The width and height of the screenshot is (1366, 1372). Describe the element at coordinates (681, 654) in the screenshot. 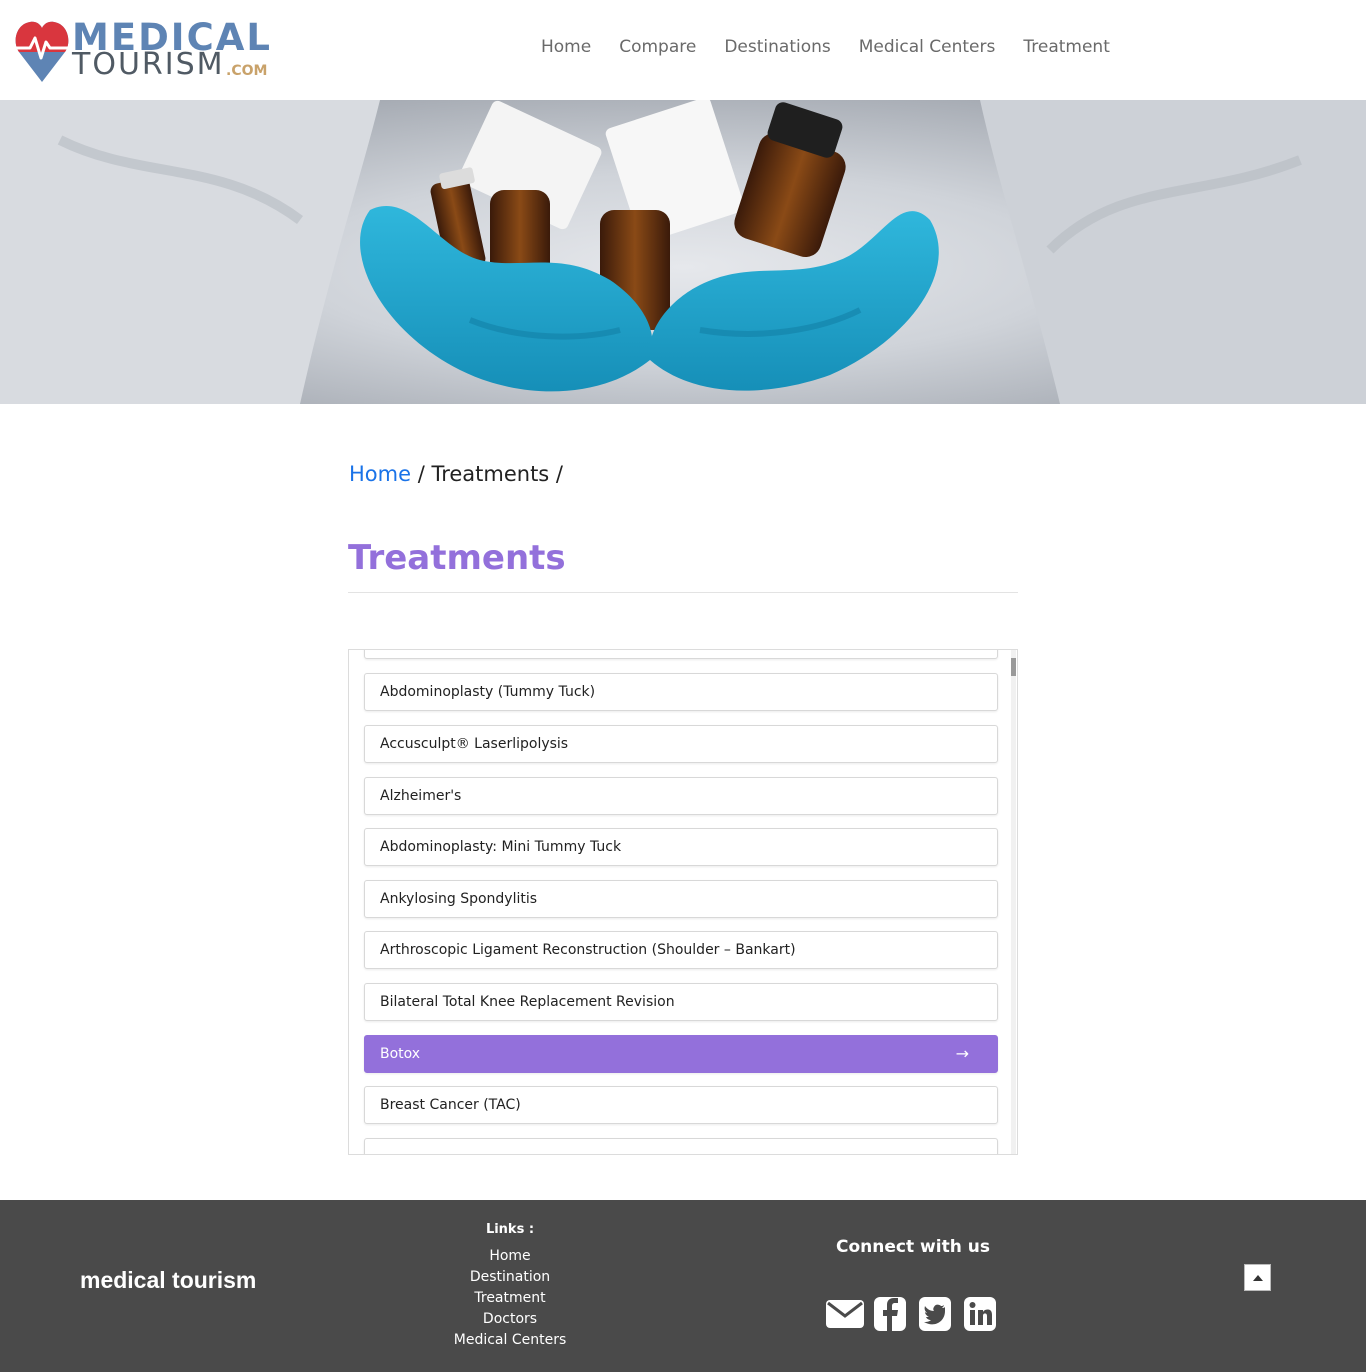

I see `list-item-partial-top` at that location.